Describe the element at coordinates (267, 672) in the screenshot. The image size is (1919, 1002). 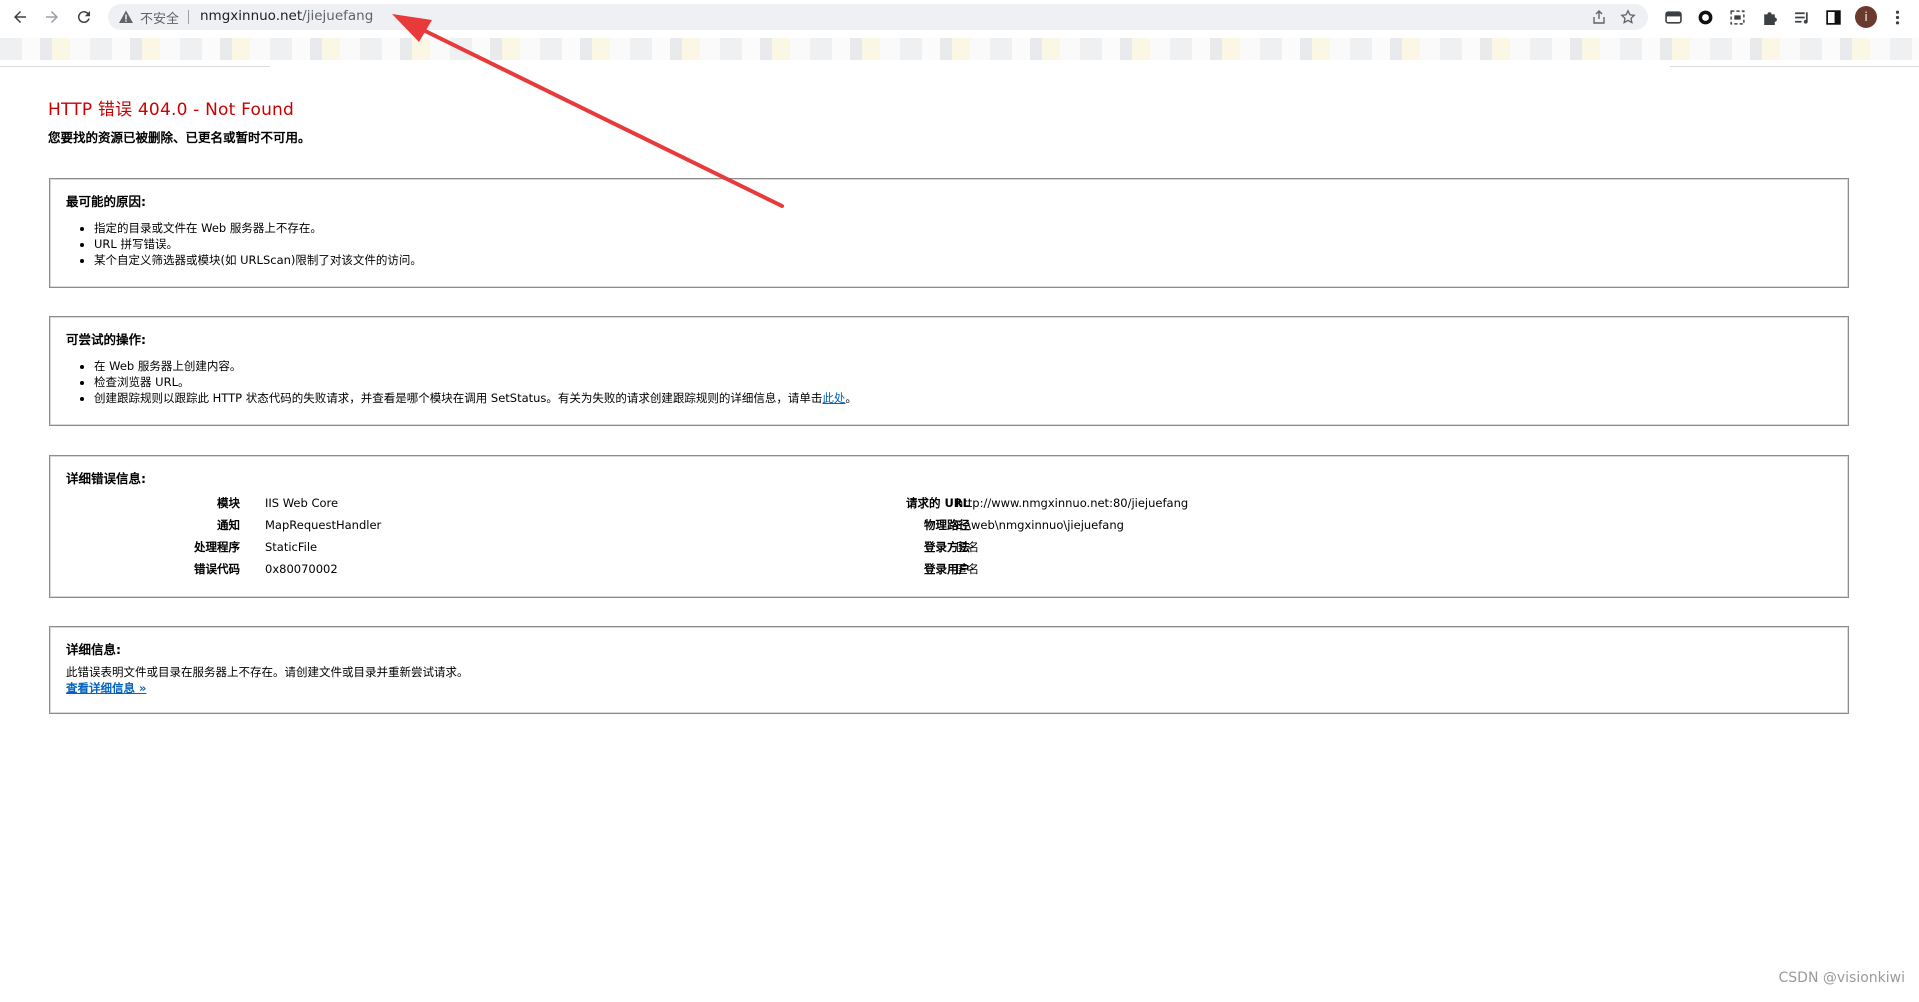
I see `more-info-text: 此错误表明文件或目录在服务器上不存在。请创建文件或目录并重新尝试请求。` at that location.